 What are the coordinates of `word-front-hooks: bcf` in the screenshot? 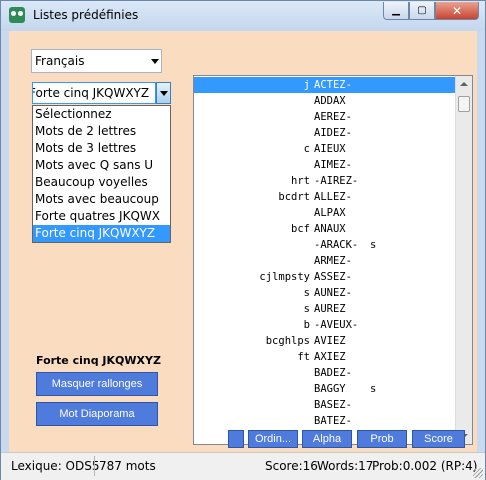 It's located at (300, 229).